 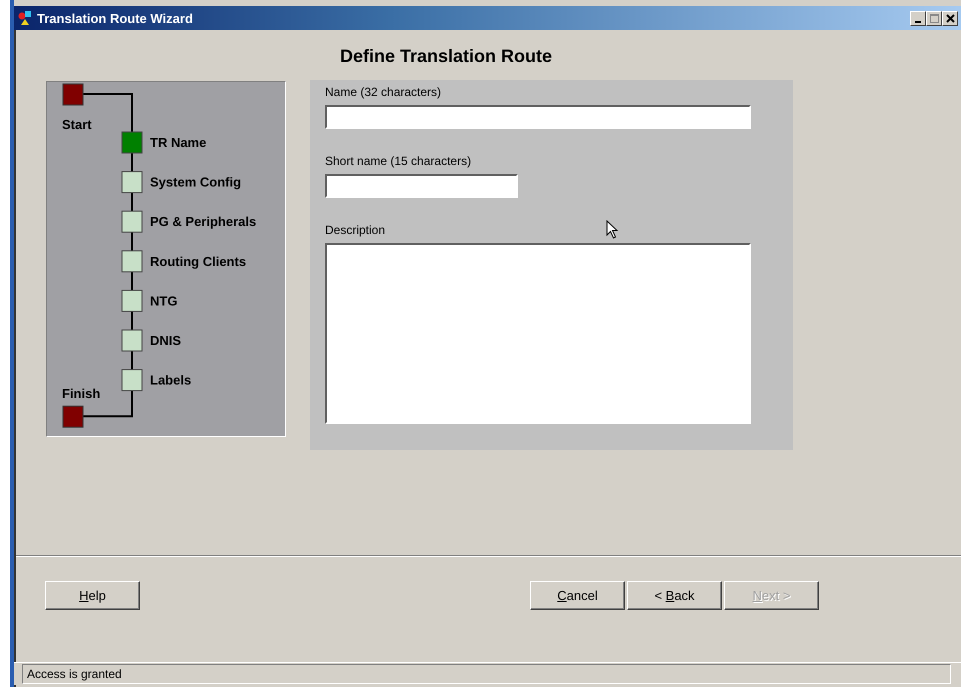 I want to click on maximize-button, so click(x=934, y=18).